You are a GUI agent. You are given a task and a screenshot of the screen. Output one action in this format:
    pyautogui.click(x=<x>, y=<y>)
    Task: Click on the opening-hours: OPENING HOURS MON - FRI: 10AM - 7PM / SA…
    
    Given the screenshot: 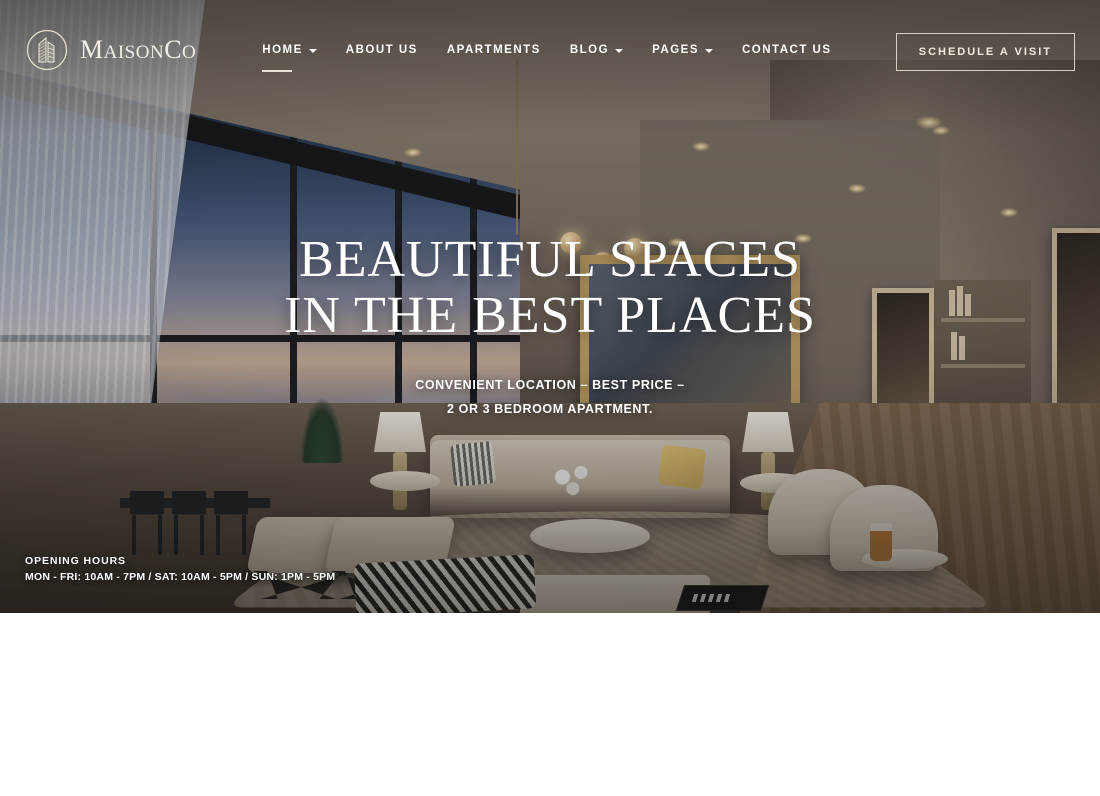 What is the action you would take?
    pyautogui.click(x=180, y=569)
    